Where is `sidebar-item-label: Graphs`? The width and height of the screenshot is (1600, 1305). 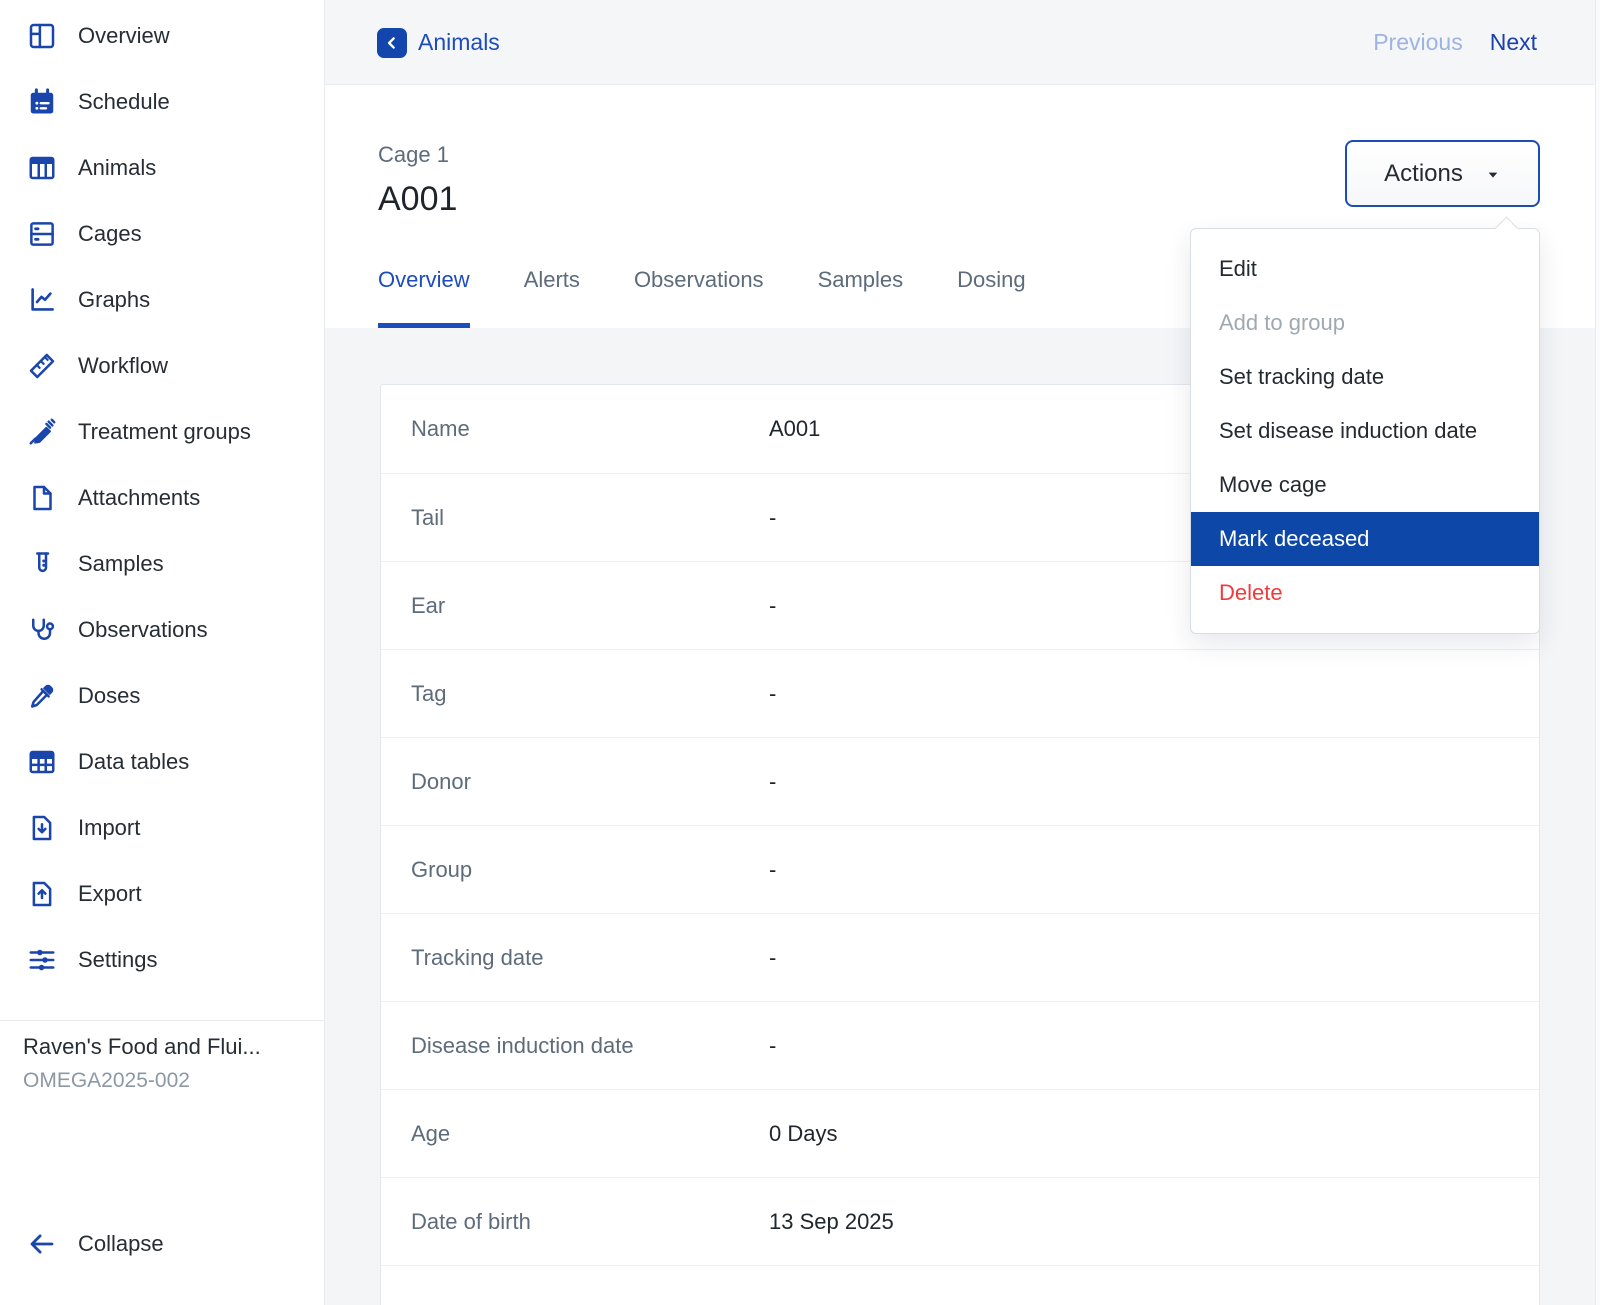
sidebar-item-label: Graphs is located at coordinates (114, 299).